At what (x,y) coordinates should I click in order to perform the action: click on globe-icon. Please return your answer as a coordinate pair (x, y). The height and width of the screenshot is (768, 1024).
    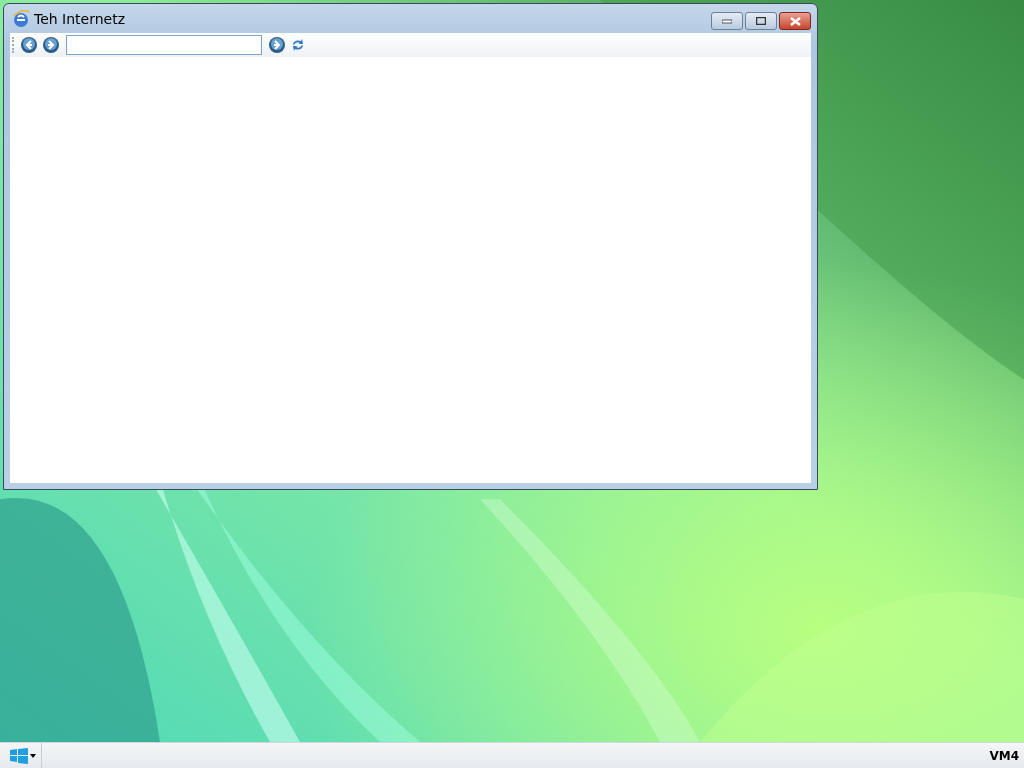
    Looking at the image, I should click on (21, 18).